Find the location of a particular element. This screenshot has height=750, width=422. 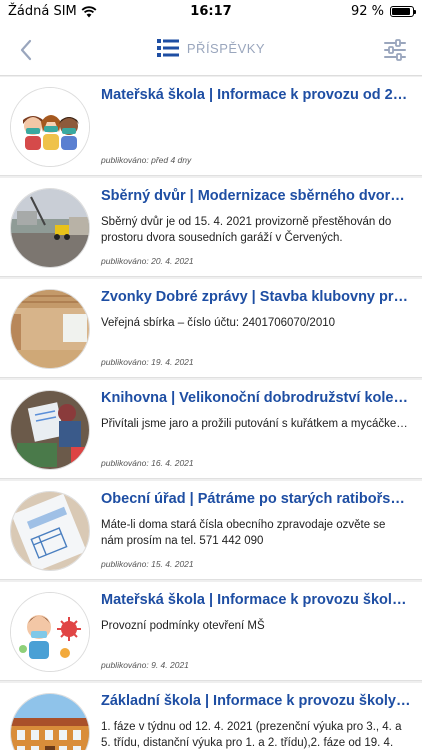

sliders-icon is located at coordinates (395, 50).